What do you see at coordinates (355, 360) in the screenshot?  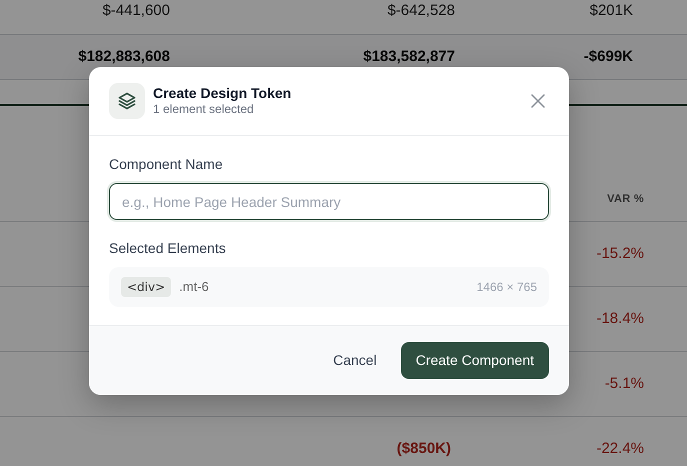 I see `cancel-button: Cancel` at bounding box center [355, 360].